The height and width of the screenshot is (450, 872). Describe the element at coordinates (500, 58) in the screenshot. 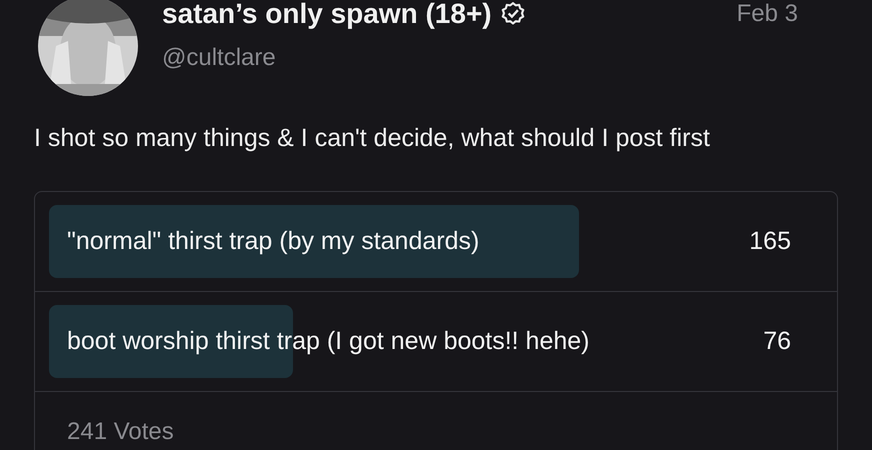

I see `author-handle: @cultclare` at that location.